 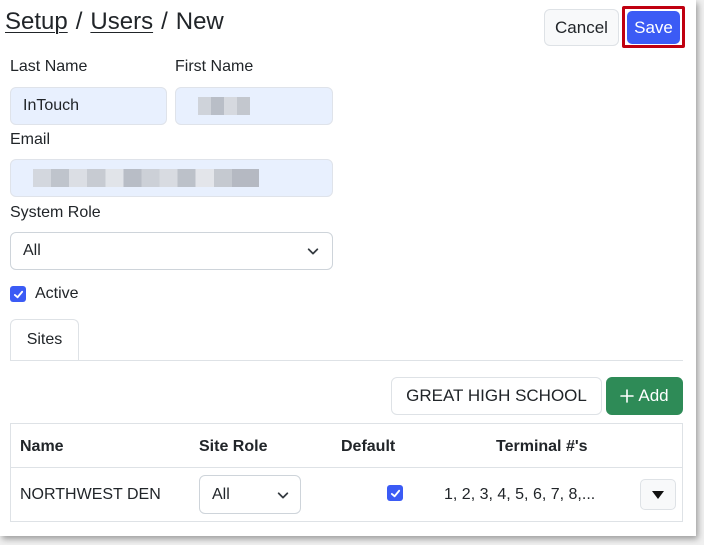 What do you see at coordinates (627, 396) in the screenshot?
I see `plus-icon` at bounding box center [627, 396].